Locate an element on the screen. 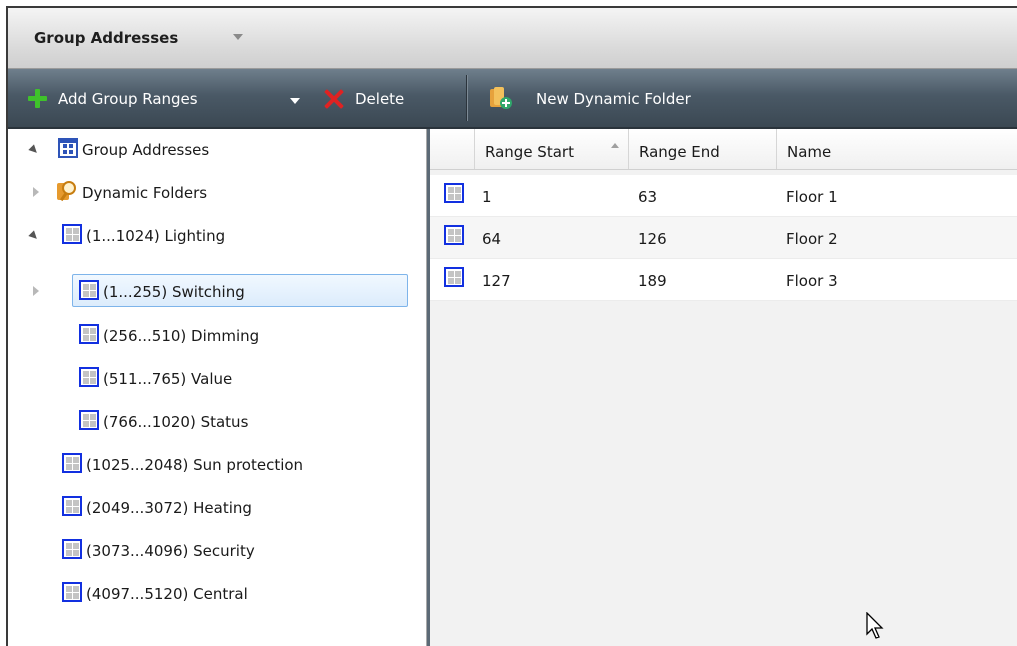 This screenshot has width=1017, height=646. cell-name: Floor 2 is located at coordinates (812, 239).